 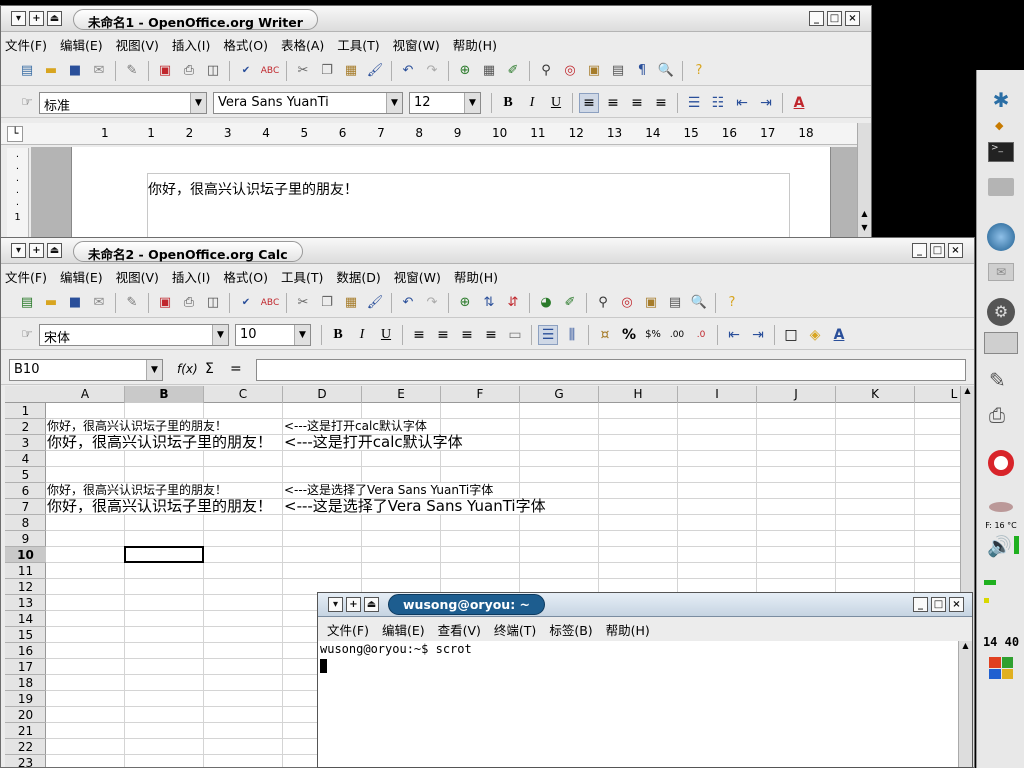 What do you see at coordinates (303, 303) in the screenshot?
I see `cut-icon: ✂` at bounding box center [303, 303].